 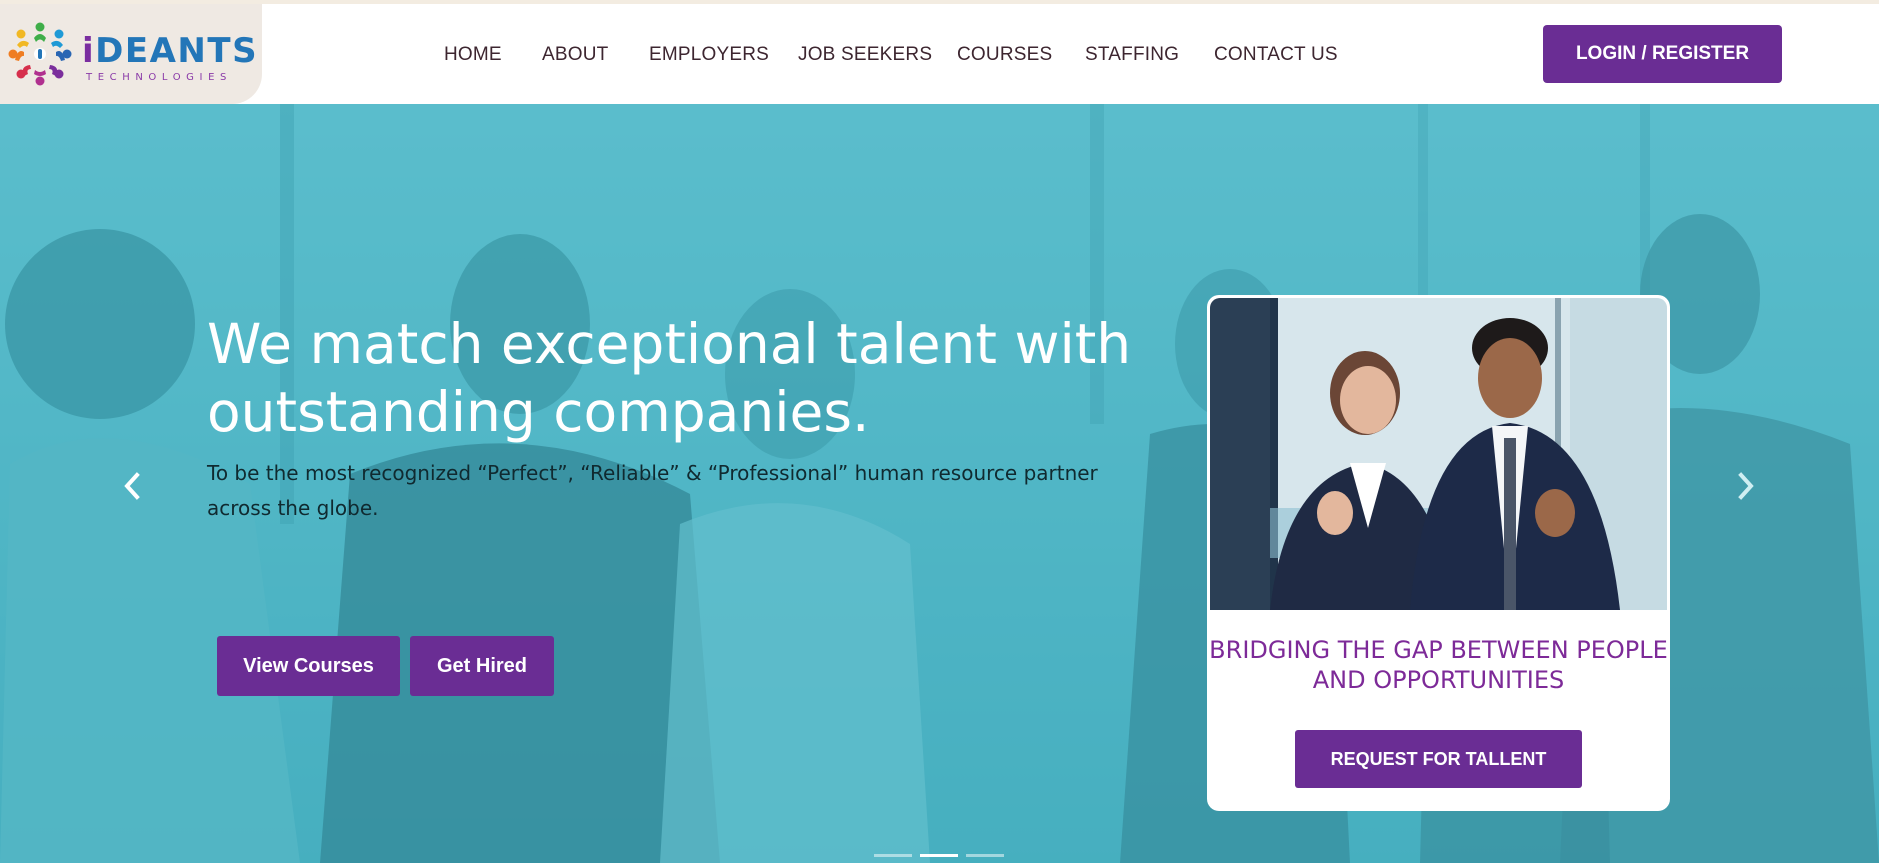 I want to click on nav-contact-us: CONTACT US, so click(x=1276, y=55).